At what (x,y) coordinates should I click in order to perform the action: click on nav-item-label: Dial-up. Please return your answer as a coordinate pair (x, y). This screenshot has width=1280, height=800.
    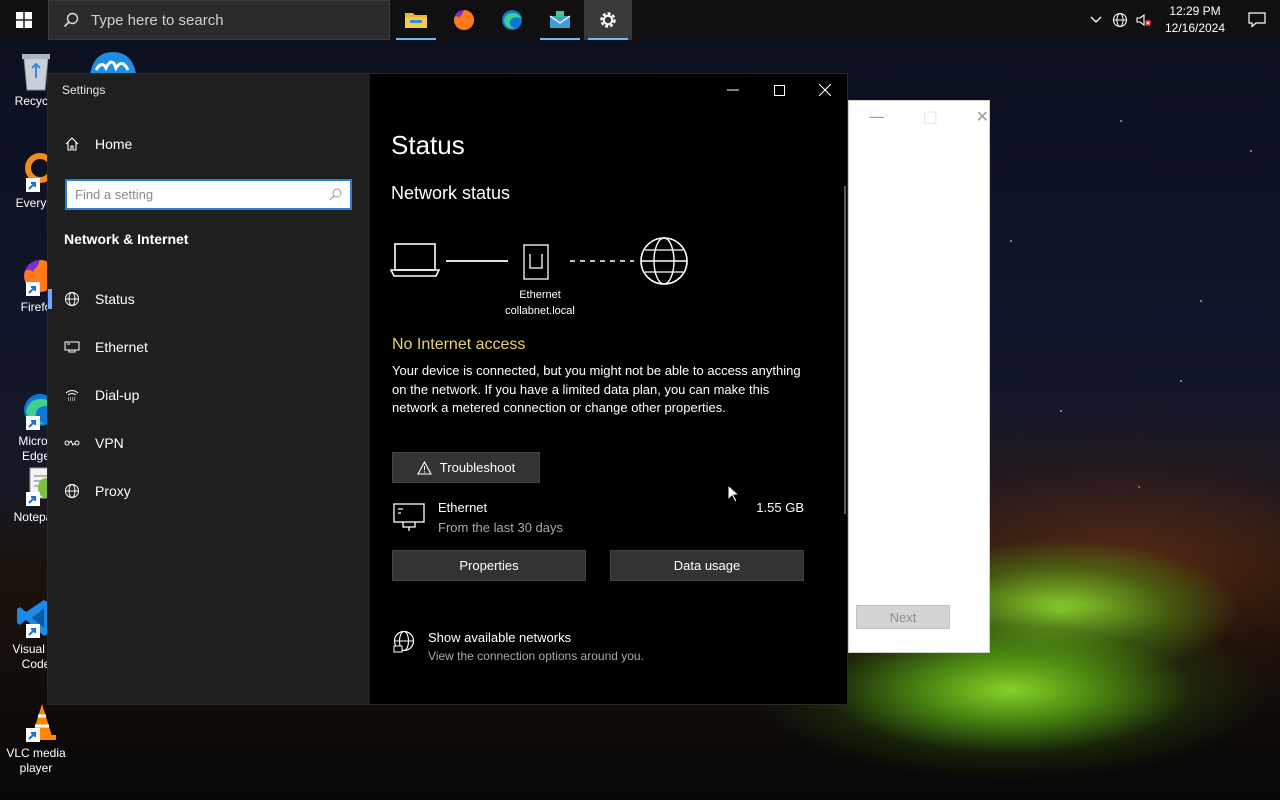
    Looking at the image, I should click on (117, 395).